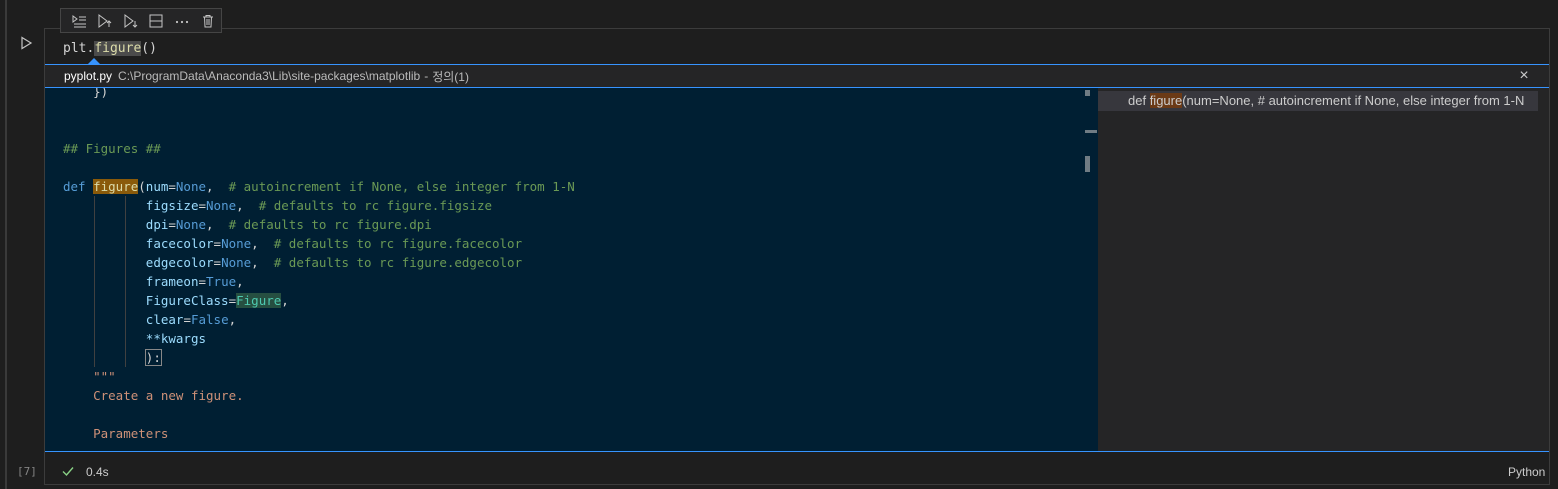 Image resolution: width=1558 pixels, height=489 pixels. Describe the element at coordinates (1526, 472) in the screenshot. I see `cell-language: Python` at that location.